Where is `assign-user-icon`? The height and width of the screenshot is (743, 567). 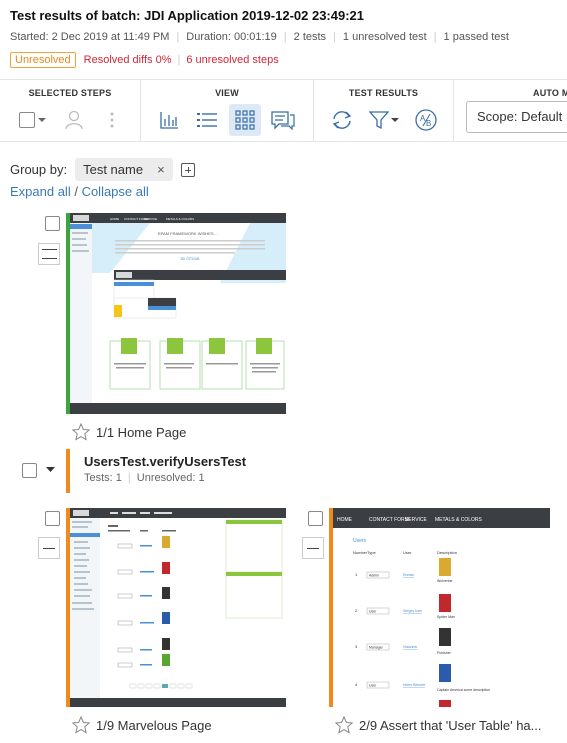
assign-user-icon is located at coordinates (74, 120).